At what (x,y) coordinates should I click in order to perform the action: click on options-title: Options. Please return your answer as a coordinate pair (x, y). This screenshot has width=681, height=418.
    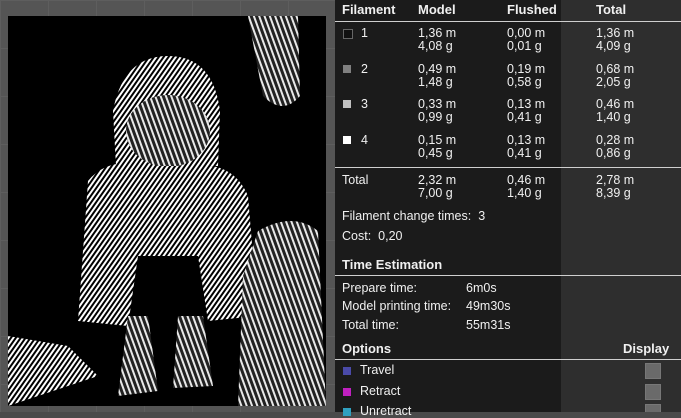
    Looking at the image, I should click on (367, 348).